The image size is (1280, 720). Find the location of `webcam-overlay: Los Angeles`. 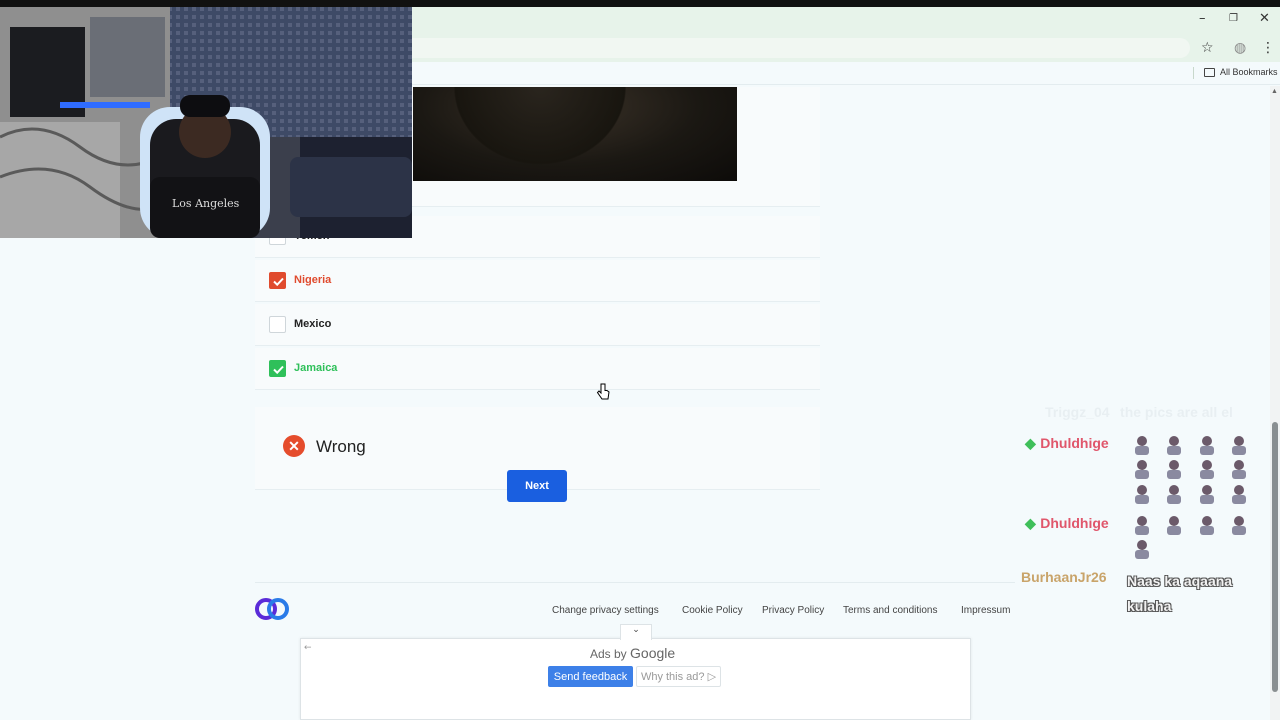

webcam-overlay: Los Angeles is located at coordinates (206, 122).